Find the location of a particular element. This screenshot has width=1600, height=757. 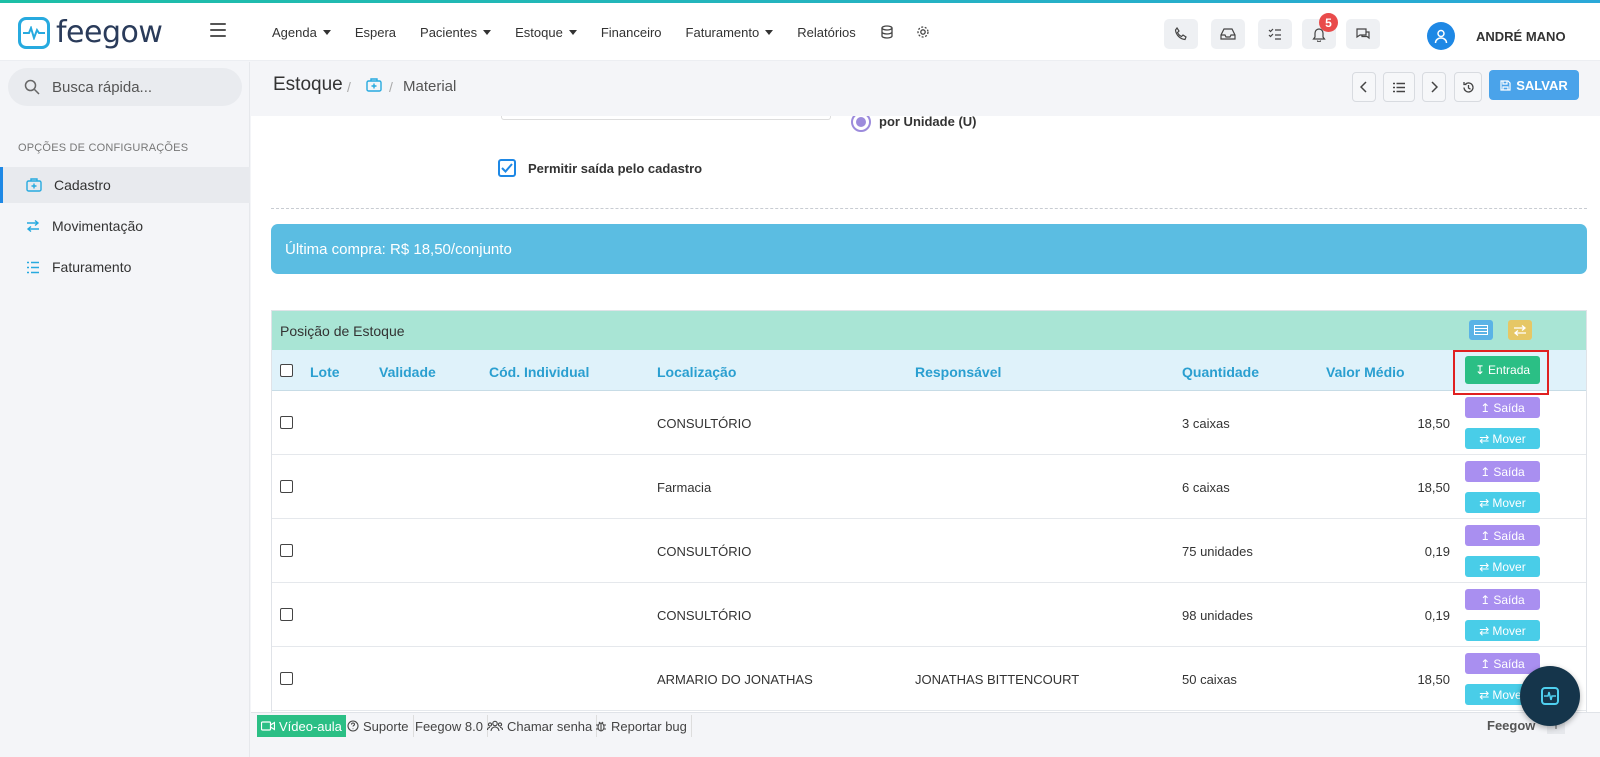

search-icon is located at coordinates (32, 87).